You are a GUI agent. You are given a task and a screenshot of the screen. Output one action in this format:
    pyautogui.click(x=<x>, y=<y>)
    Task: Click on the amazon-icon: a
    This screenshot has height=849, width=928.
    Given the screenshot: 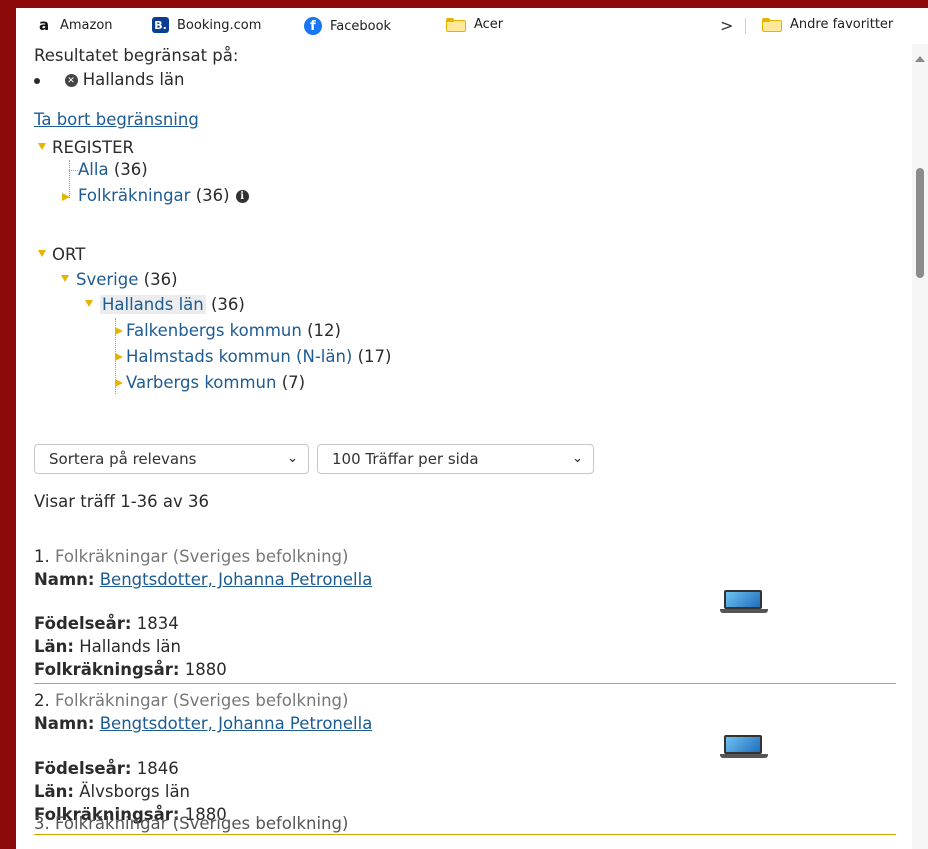 What is the action you would take?
    pyautogui.click(x=44, y=25)
    